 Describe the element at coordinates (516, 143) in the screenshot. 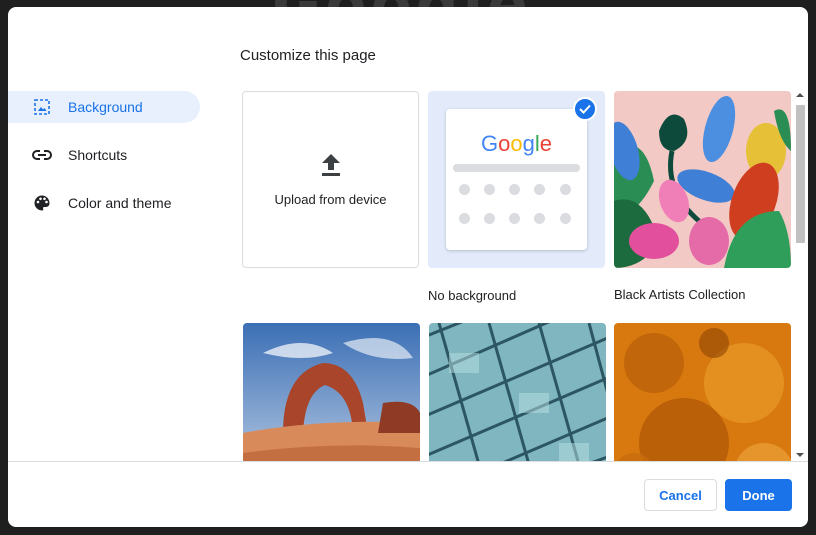

I see `preview-google-logo: Google` at that location.